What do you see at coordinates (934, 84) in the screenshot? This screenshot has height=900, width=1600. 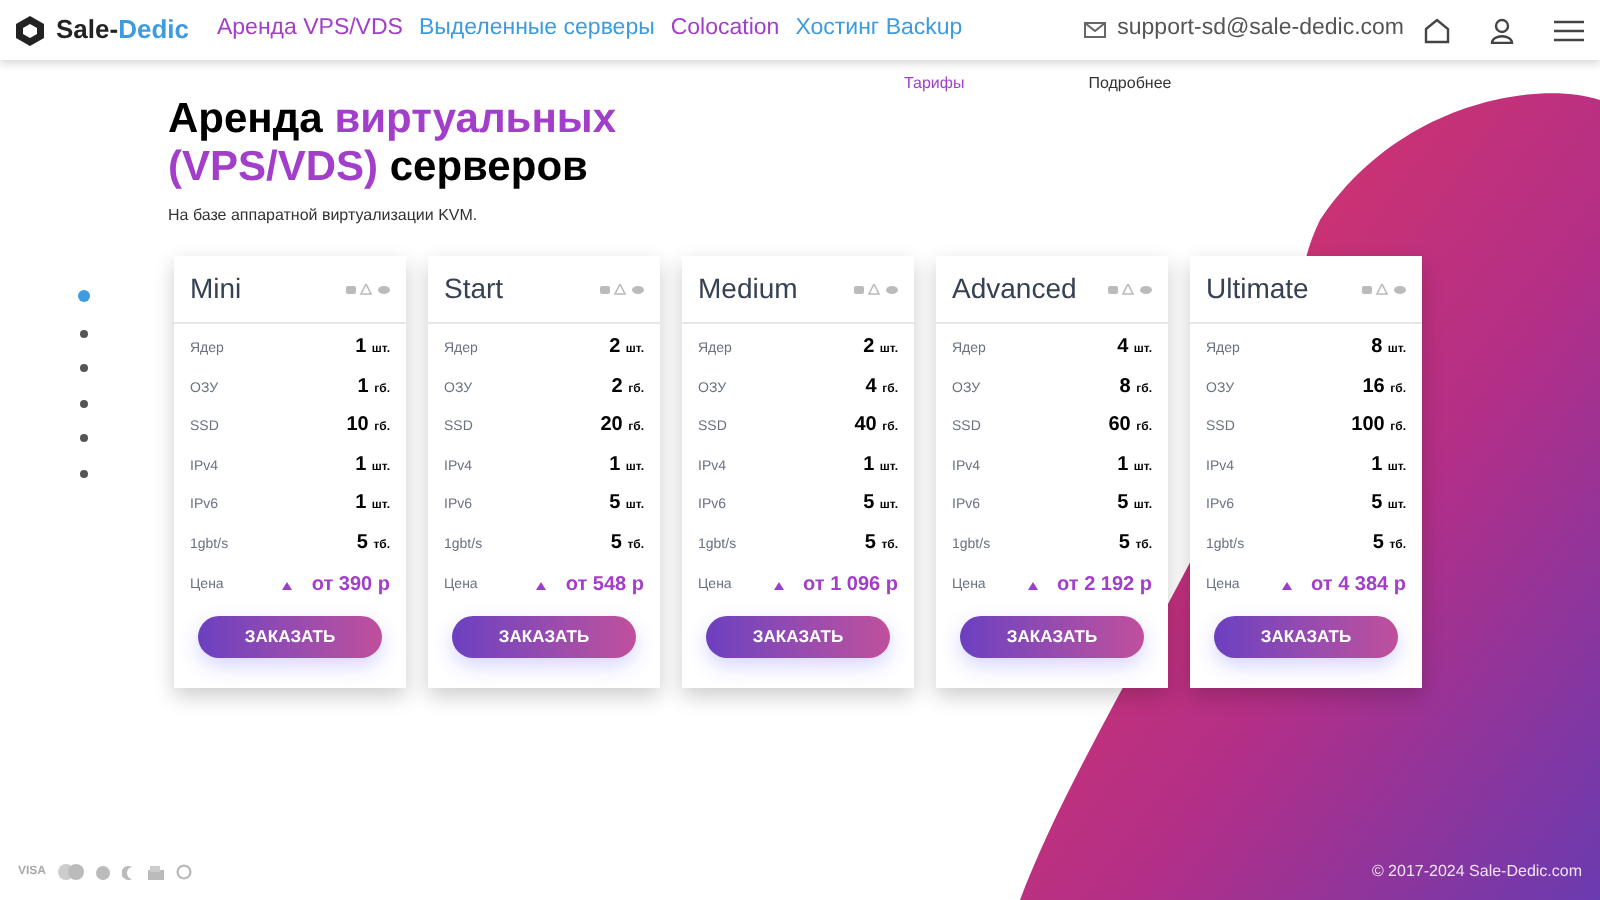 I see `section-tab: Тарифы` at bounding box center [934, 84].